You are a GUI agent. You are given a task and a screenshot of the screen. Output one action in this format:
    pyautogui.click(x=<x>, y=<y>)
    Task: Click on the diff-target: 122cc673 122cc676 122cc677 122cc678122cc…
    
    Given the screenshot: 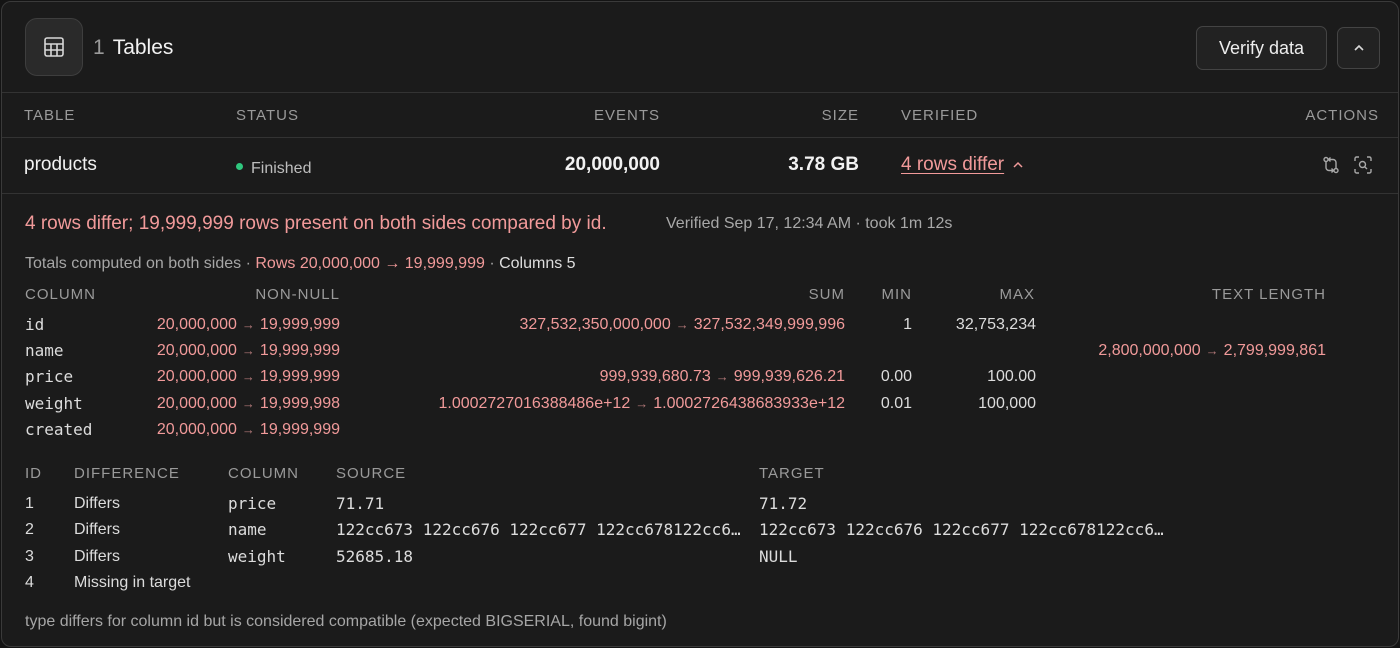 What is the action you would take?
    pyautogui.click(x=961, y=529)
    